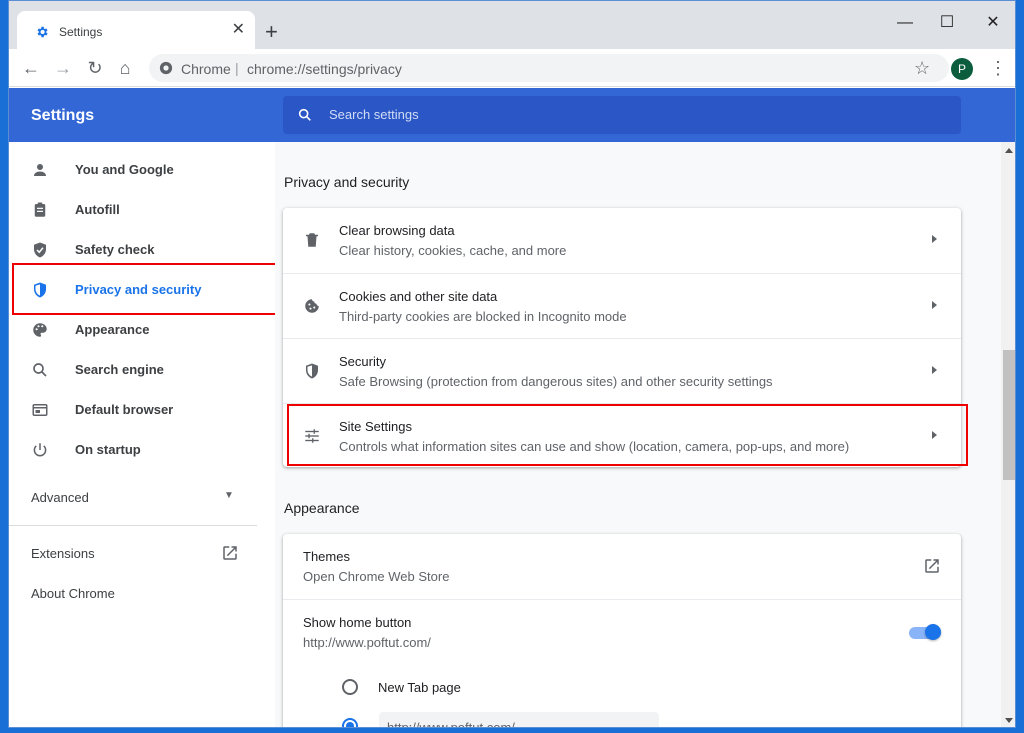  I want to click on tab-settings: Settings ✕, so click(136, 30).